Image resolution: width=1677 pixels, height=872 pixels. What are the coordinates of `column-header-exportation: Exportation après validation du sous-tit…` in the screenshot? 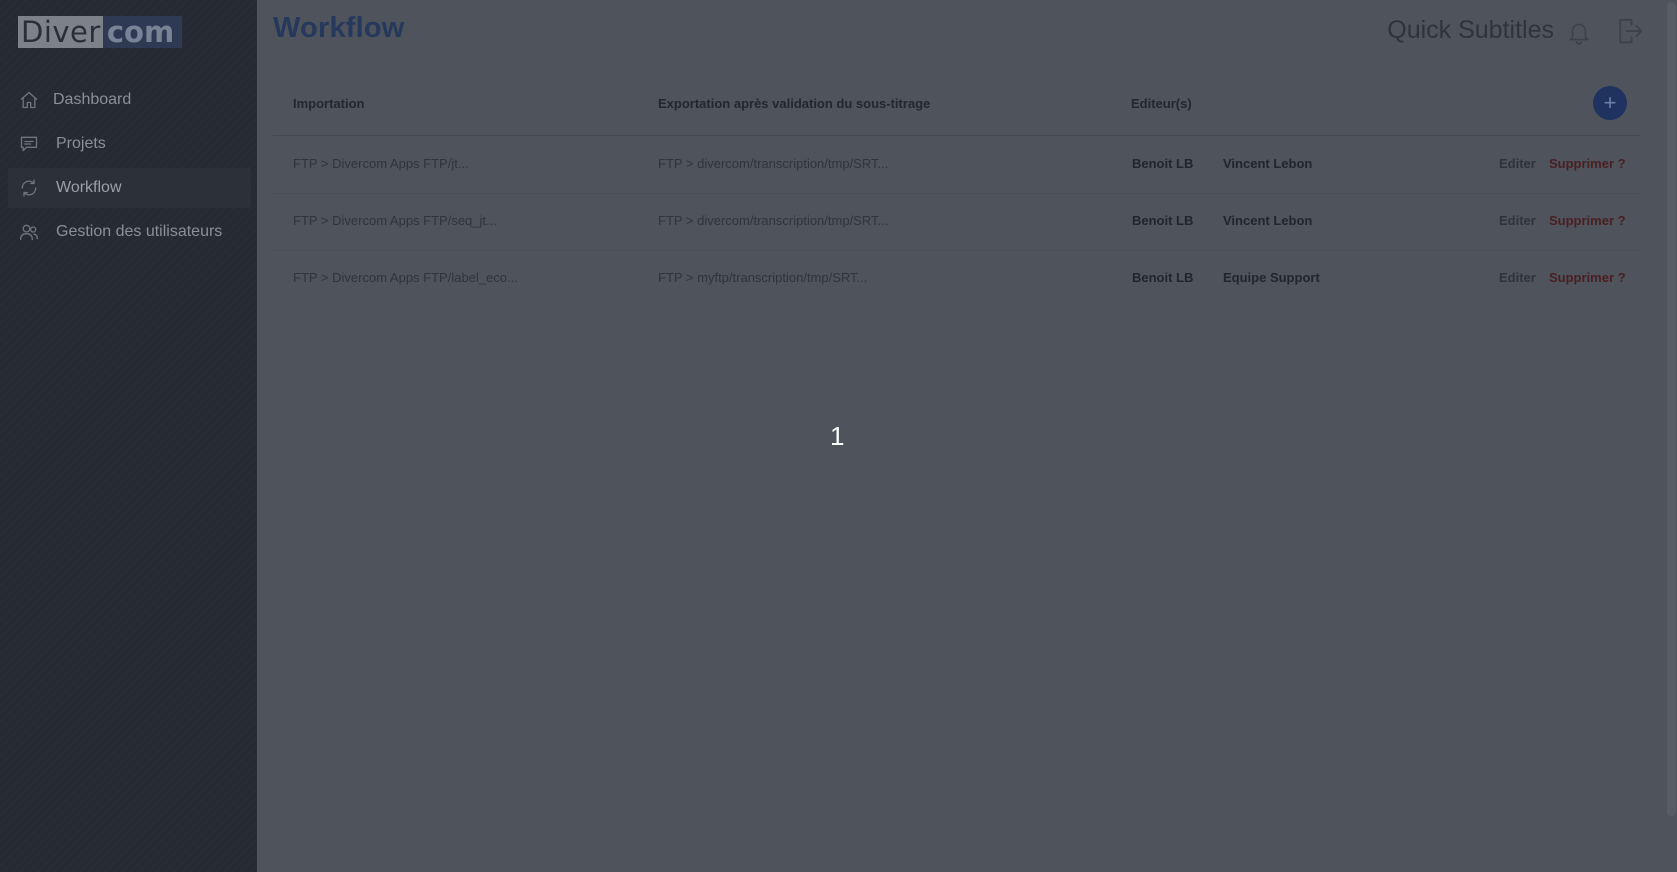 It's located at (794, 103).